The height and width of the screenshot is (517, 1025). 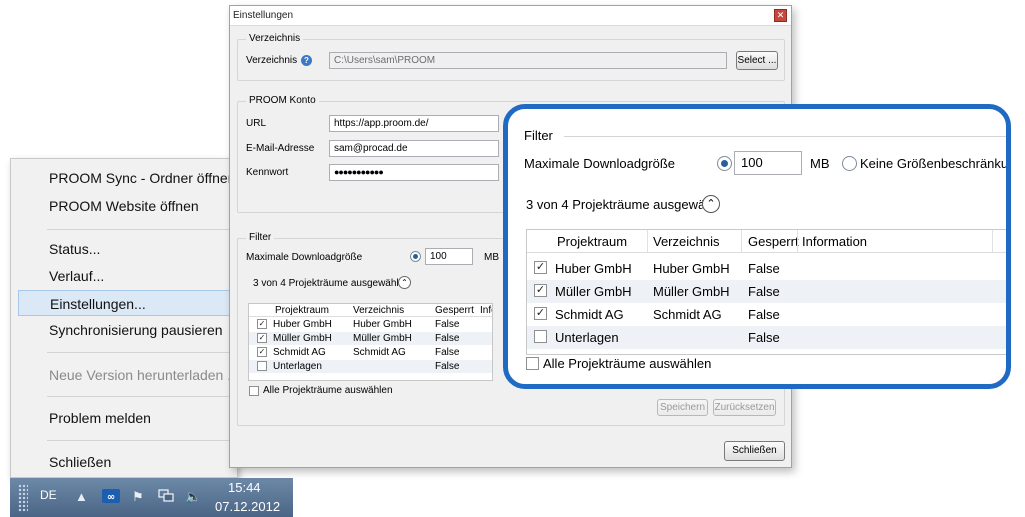 I want to click on column-header-directory: Verzeichnis, so click(x=686, y=241).